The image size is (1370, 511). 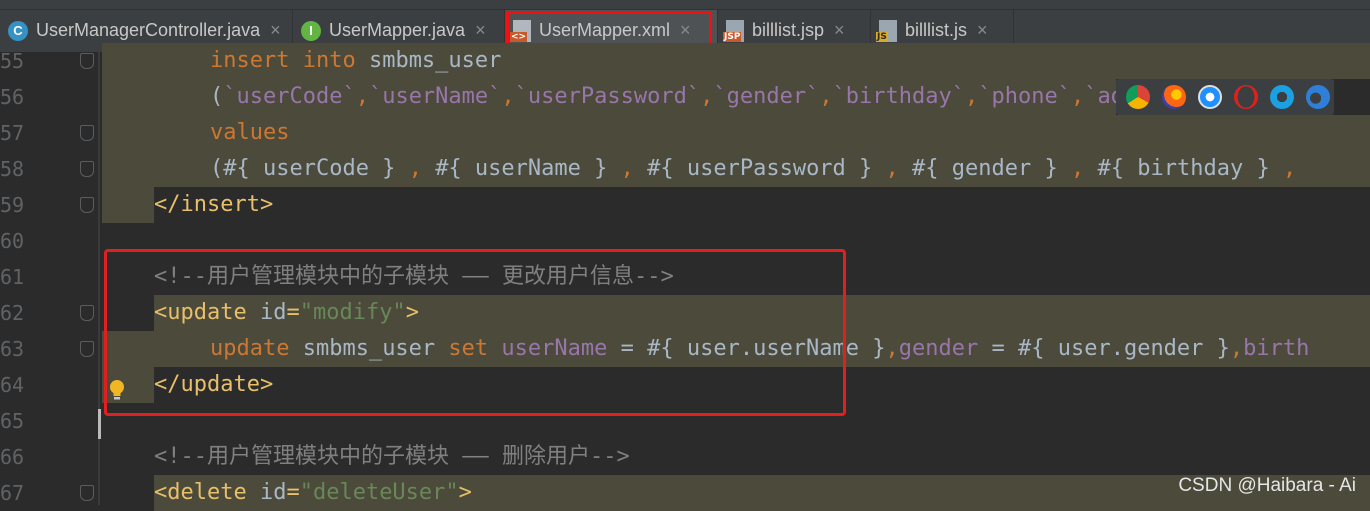 What do you see at coordinates (435, 60) in the screenshot?
I see `code-token: smbms_user` at bounding box center [435, 60].